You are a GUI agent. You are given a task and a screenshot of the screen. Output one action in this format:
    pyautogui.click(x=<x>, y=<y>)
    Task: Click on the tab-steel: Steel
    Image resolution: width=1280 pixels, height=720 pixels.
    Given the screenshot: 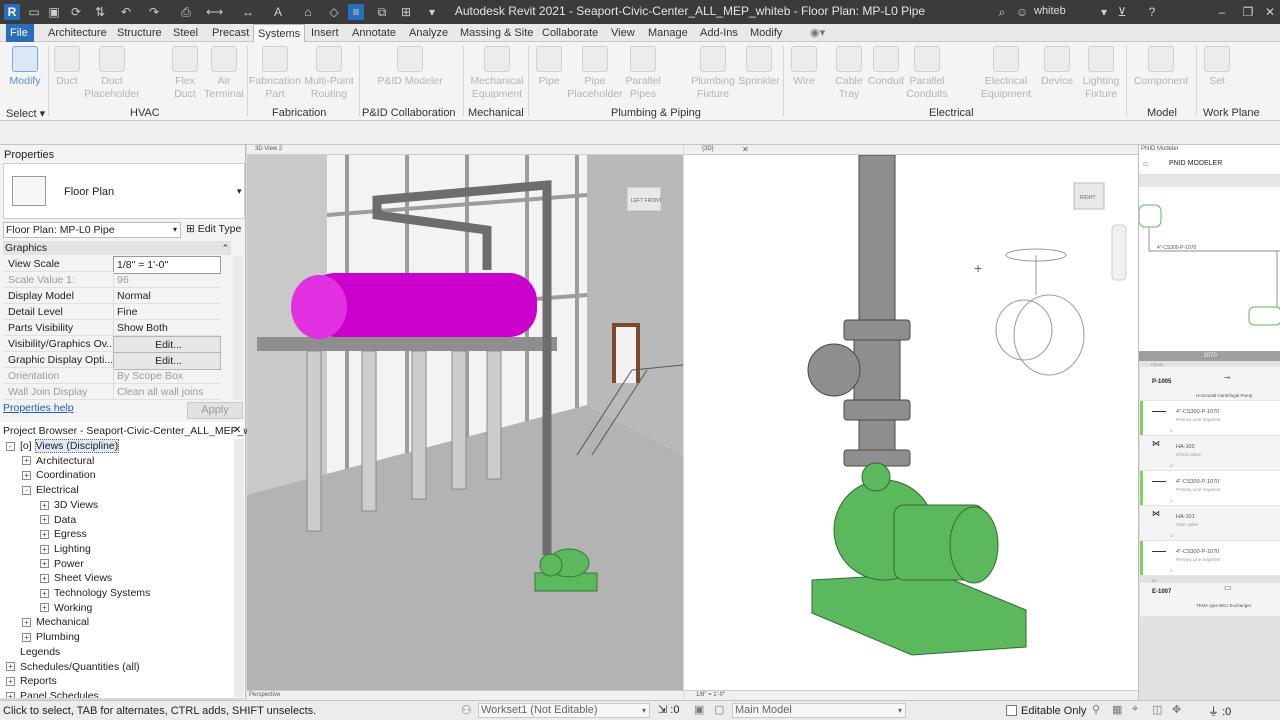 What is the action you would take?
    pyautogui.click(x=185, y=33)
    